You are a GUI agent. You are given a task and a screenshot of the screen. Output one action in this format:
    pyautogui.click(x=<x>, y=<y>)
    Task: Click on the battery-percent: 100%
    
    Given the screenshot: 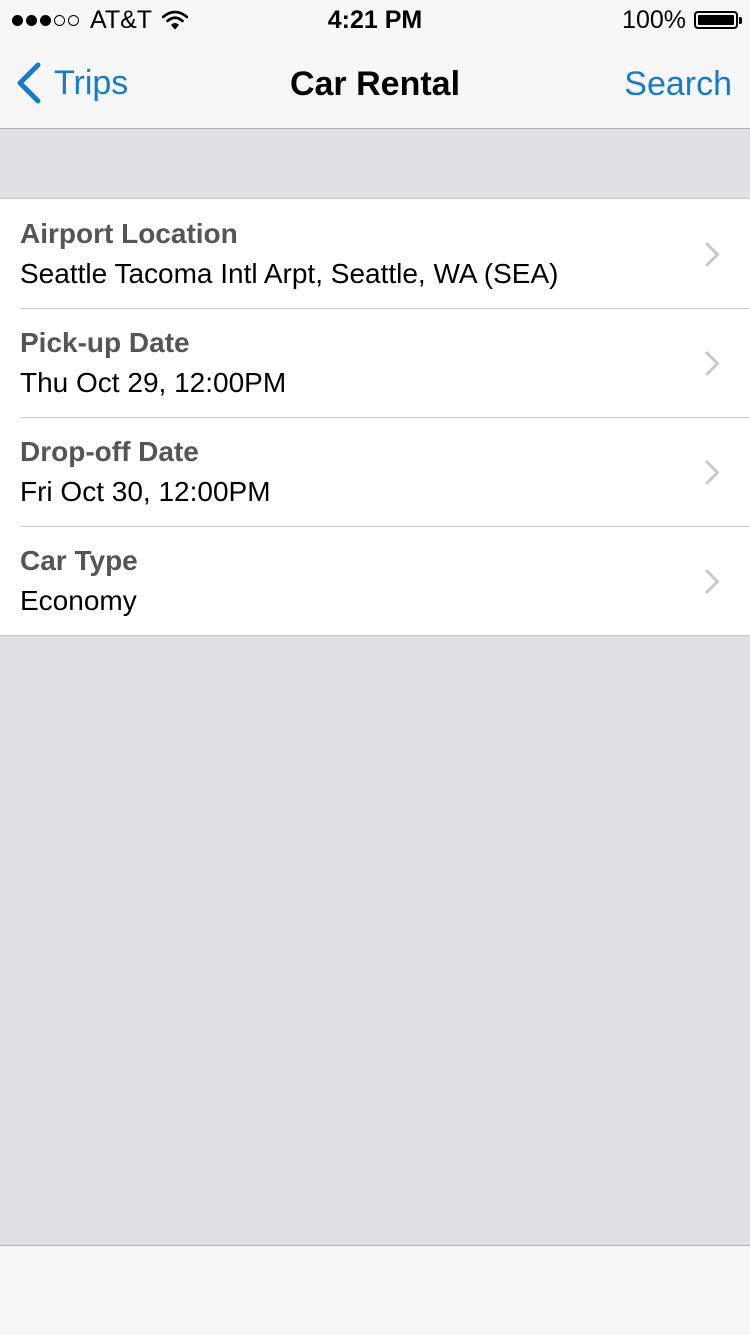 What is the action you would take?
    pyautogui.click(x=654, y=19)
    